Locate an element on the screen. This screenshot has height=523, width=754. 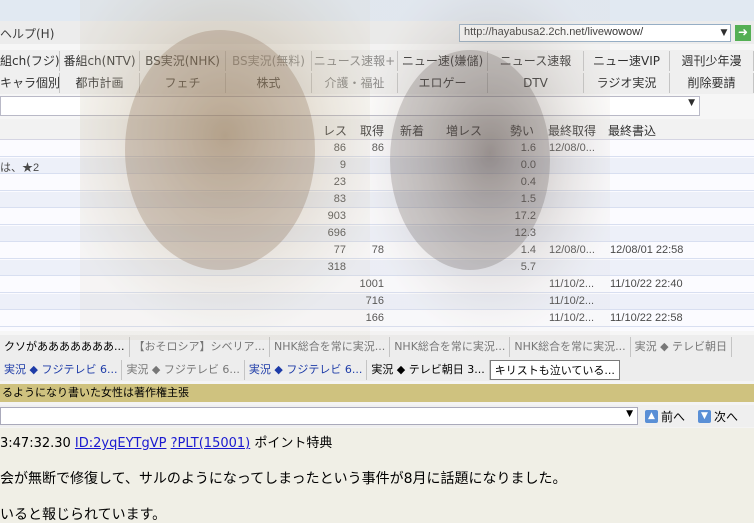
board-tab: ラジオ実況 is located at coordinates (627, 83).